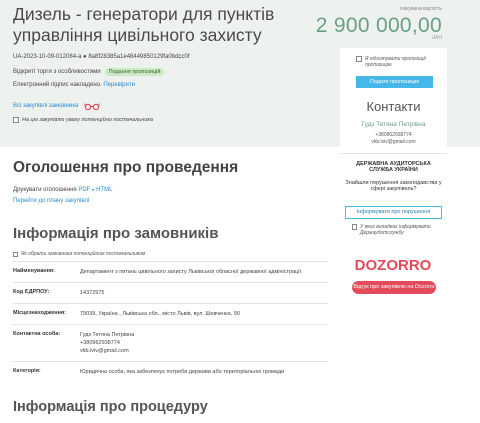 This screenshot has height=423, width=480. I want to click on prepare-bid-label-2: пропозицію, so click(378, 65).